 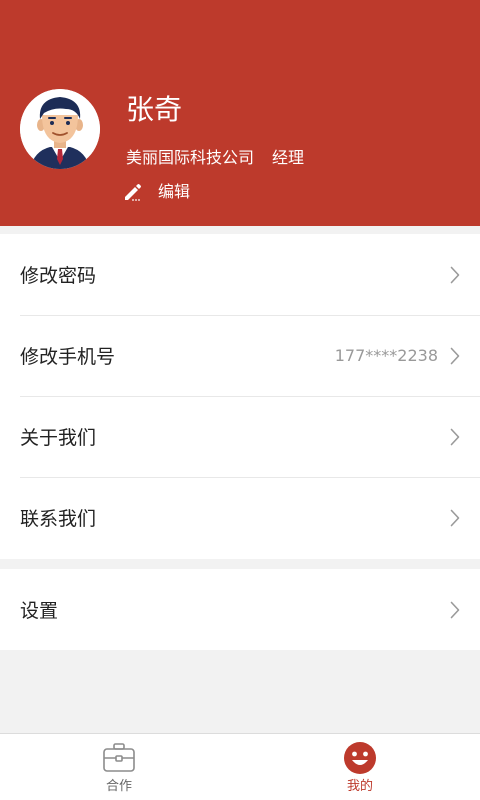 I want to click on job-title: 经理, so click(x=288, y=157).